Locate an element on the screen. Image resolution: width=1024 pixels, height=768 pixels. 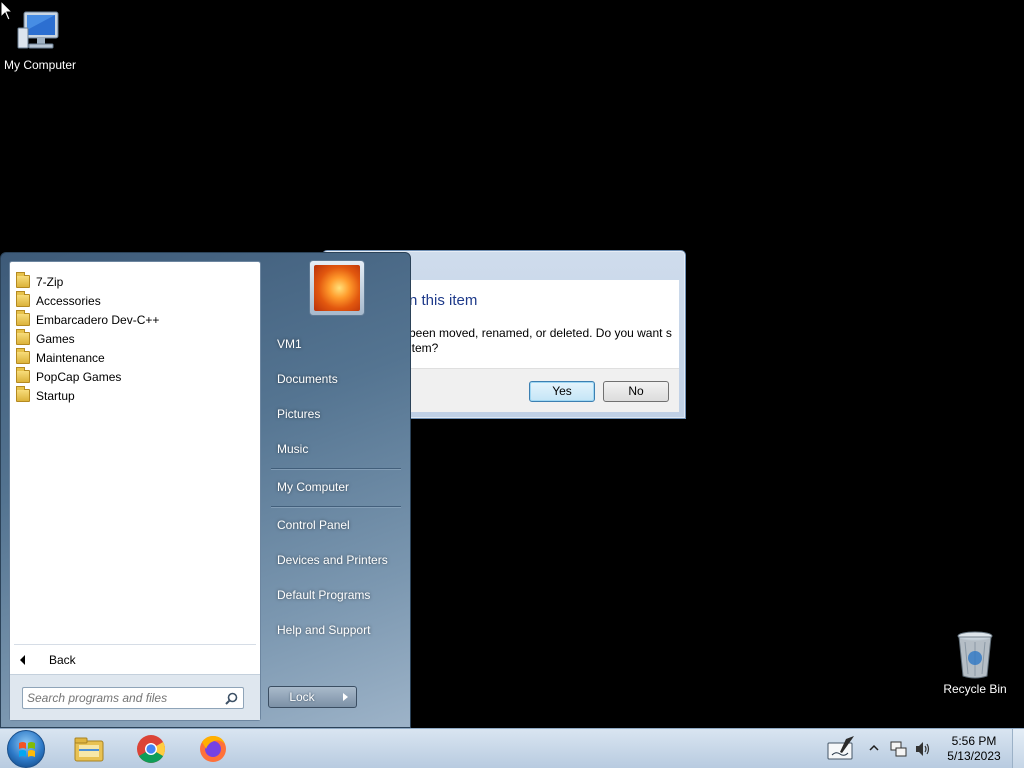
taskbar-chrome-button is located at coordinates (151, 749).